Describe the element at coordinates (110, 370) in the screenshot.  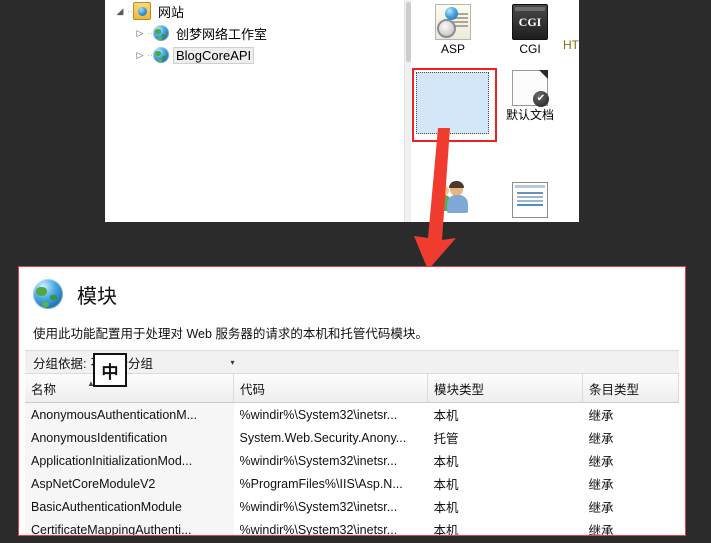
I see `ime-mode-indicator: 中` at that location.